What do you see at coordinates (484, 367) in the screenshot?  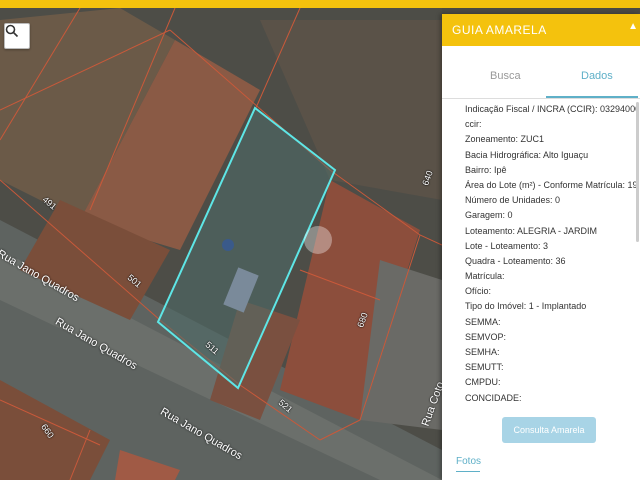 I see `field-semutt: SEMUTT:` at bounding box center [484, 367].